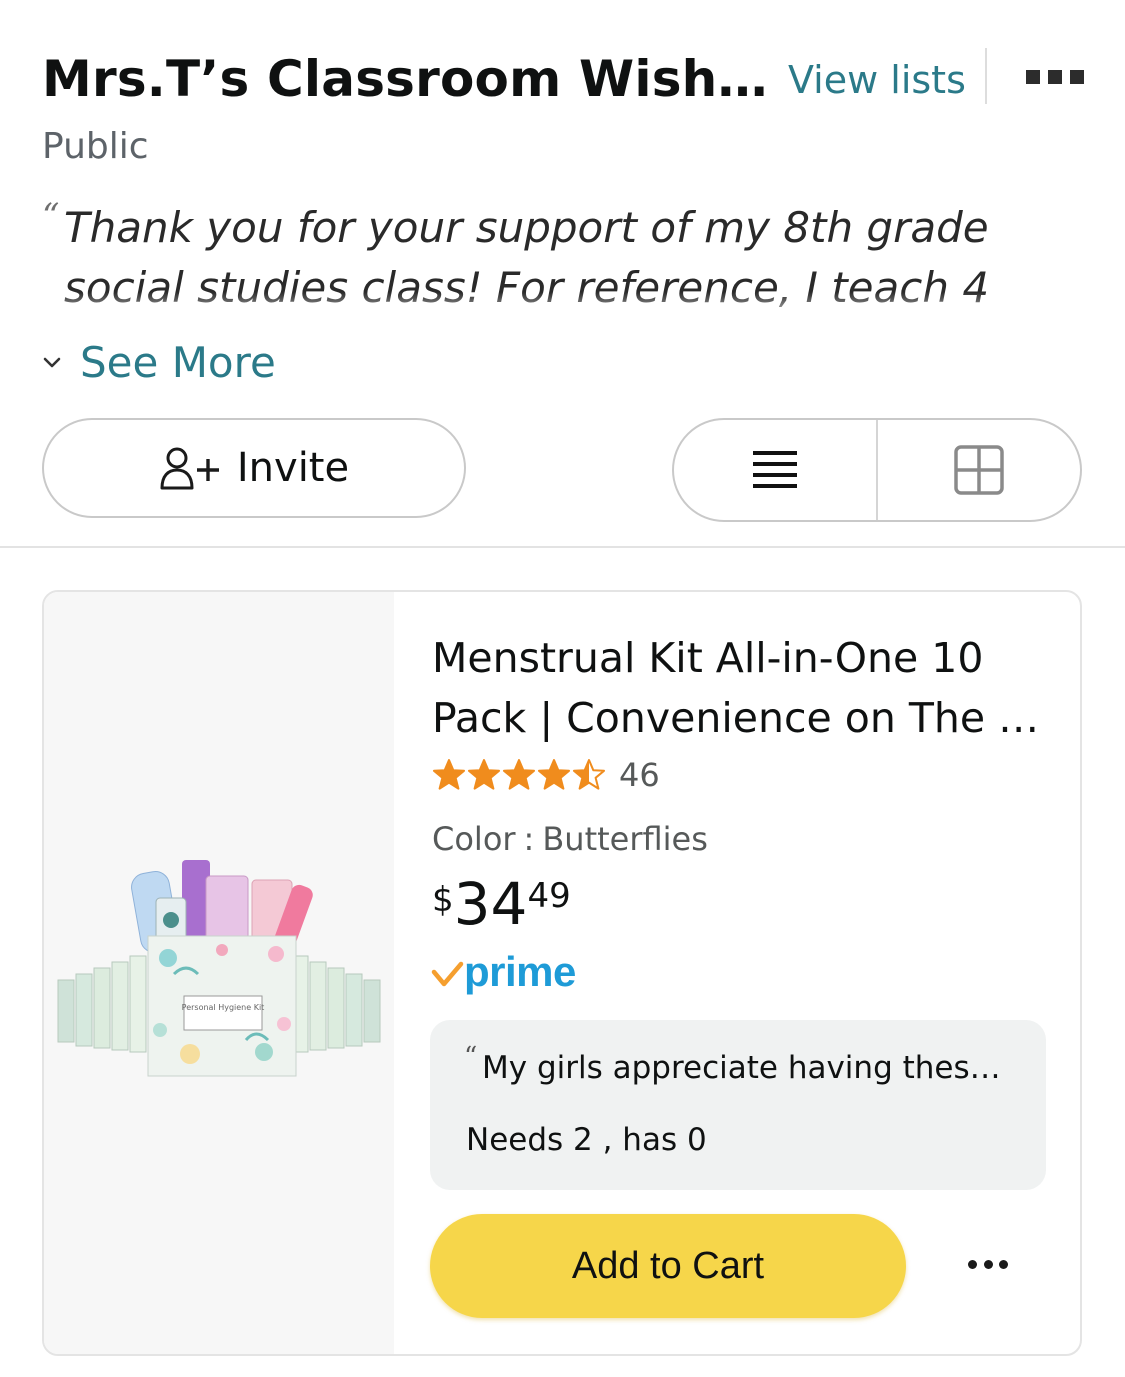 The image size is (1125, 1377). What do you see at coordinates (589, 774) in the screenshot?
I see `star-half-icon` at bounding box center [589, 774].